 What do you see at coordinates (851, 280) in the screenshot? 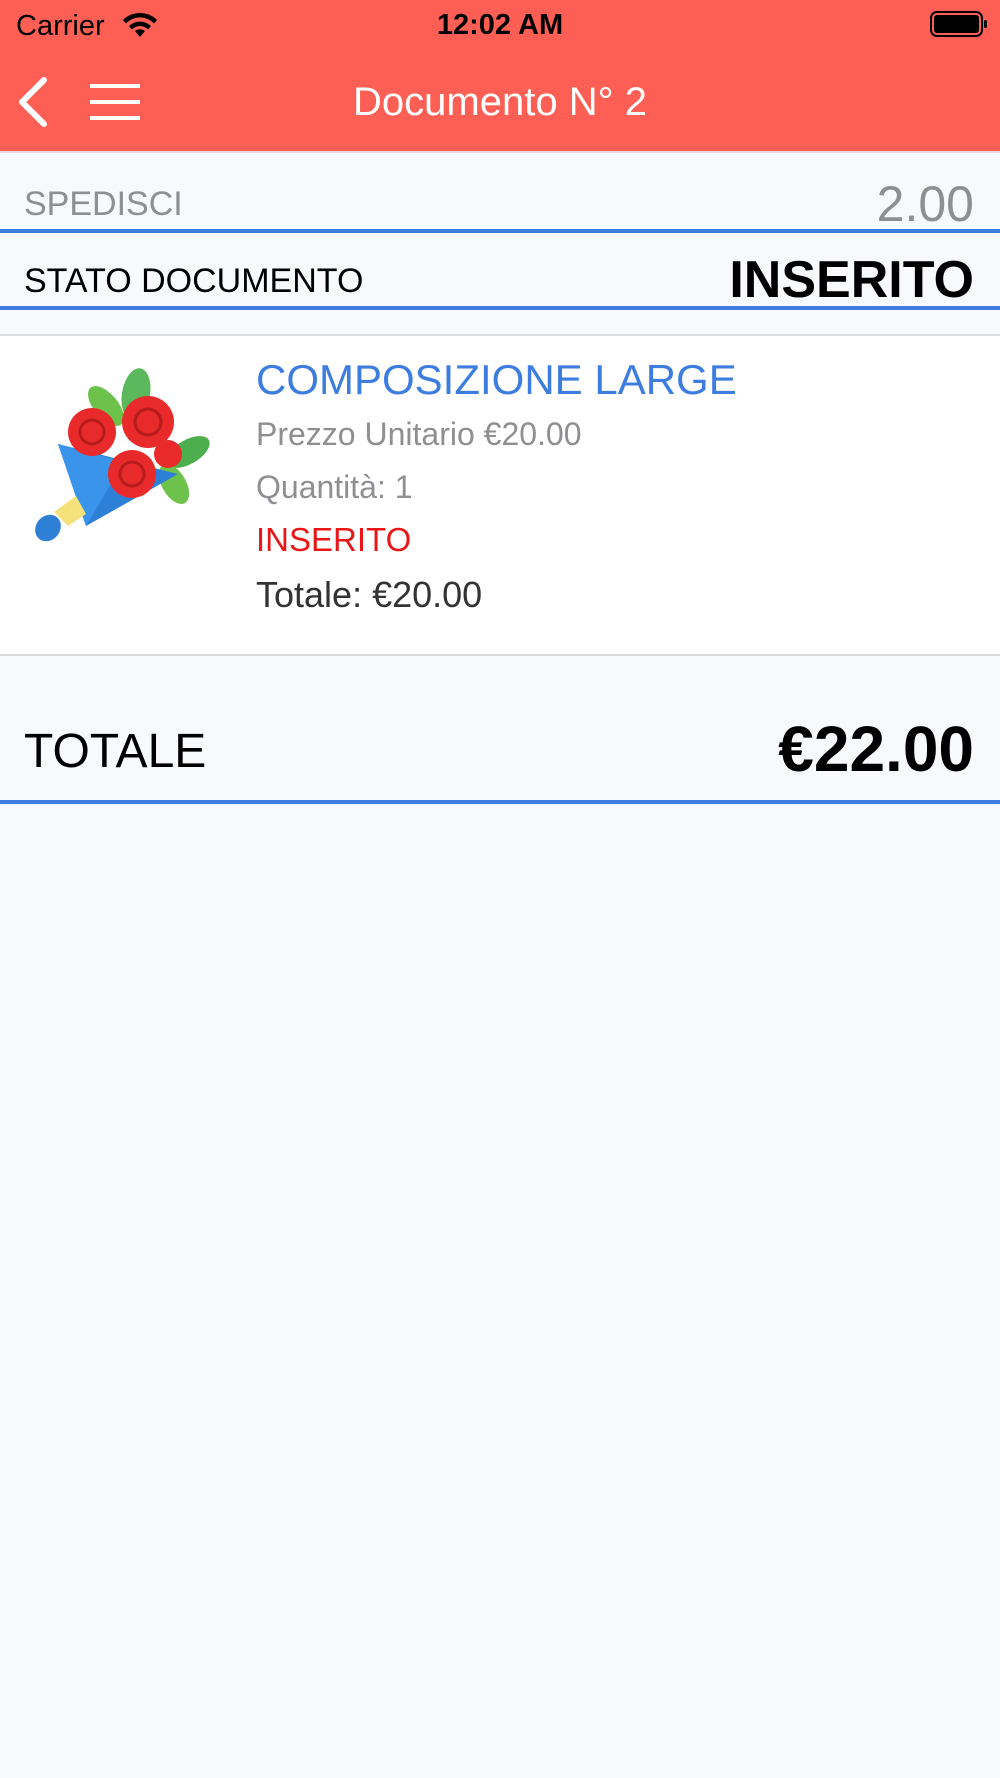
I see `document-status-value: INSERITO` at bounding box center [851, 280].